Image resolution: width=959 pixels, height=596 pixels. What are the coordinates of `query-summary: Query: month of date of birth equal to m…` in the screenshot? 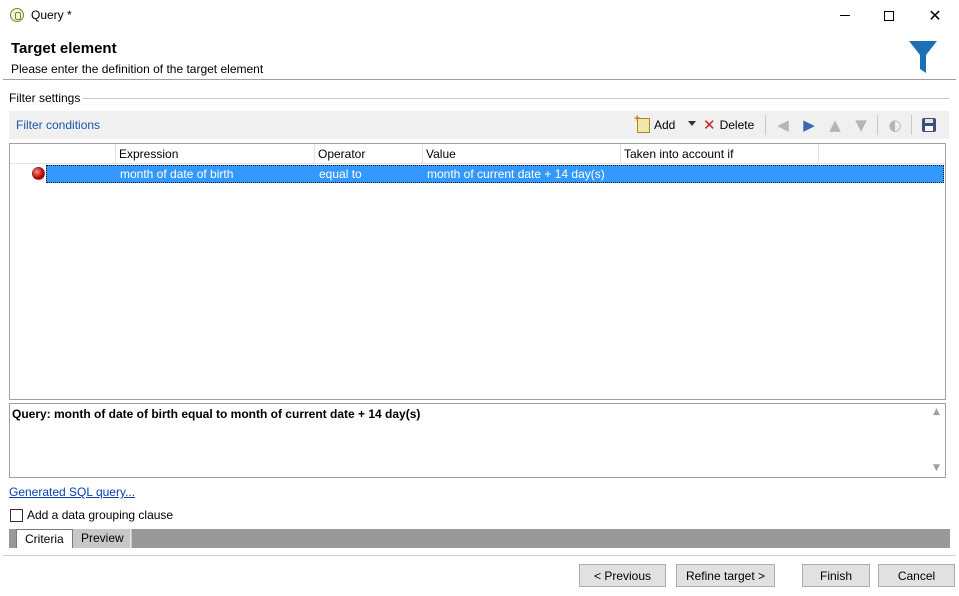 It's located at (477, 440).